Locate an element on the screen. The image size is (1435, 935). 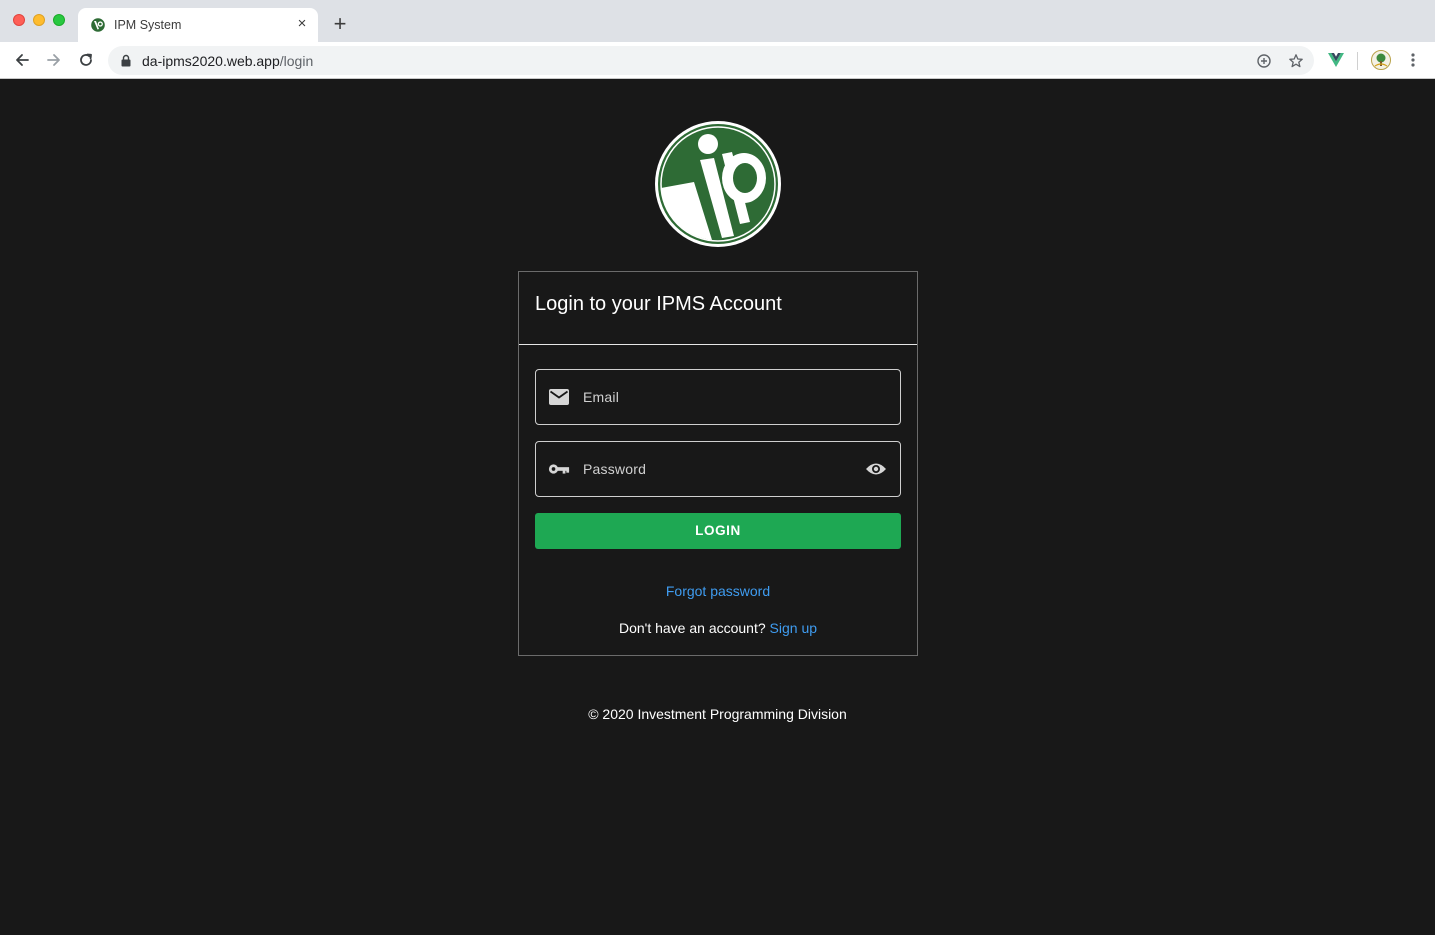
maximize-window-button is located at coordinates (59, 20).